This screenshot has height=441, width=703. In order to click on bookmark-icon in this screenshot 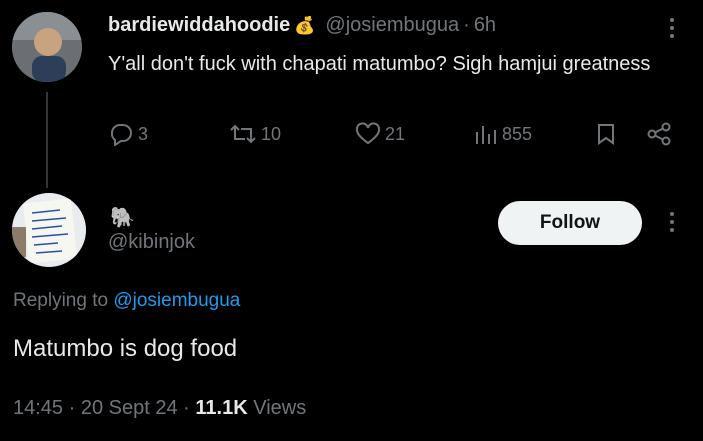, I will do `click(606, 134)`.